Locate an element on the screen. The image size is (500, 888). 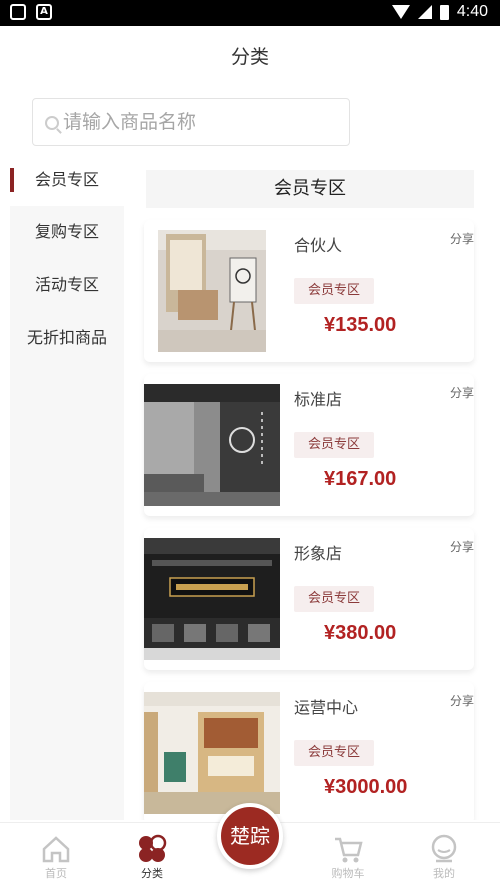
search-box is located at coordinates (191, 122).